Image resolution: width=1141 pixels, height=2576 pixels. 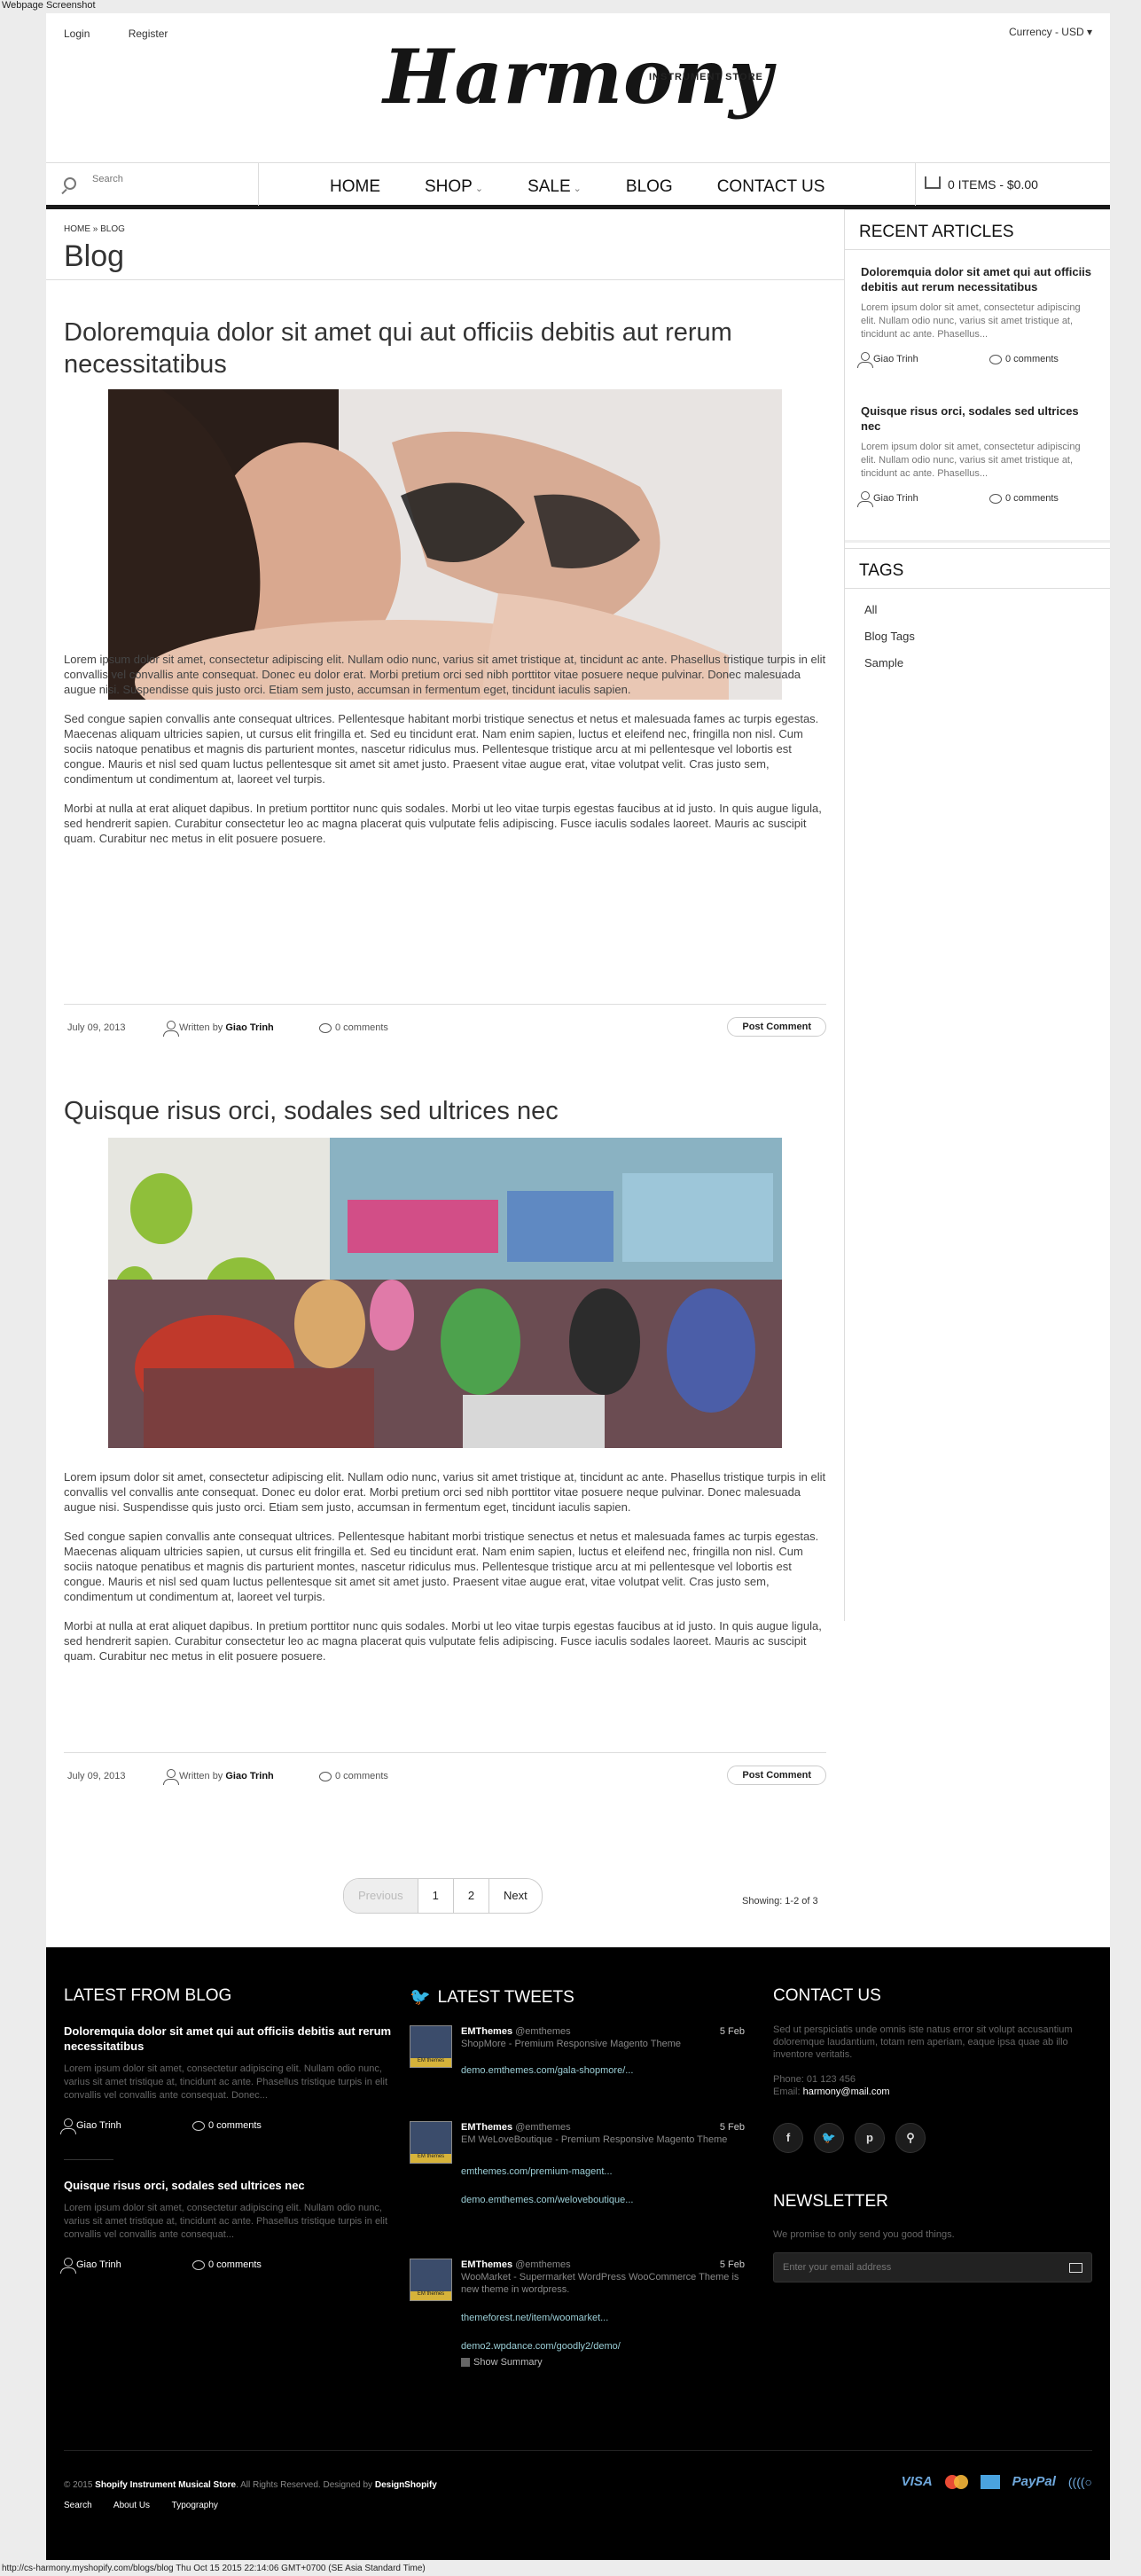 What do you see at coordinates (830, 2201) in the screenshot?
I see `newsletter-heading: NEWSLETTER` at bounding box center [830, 2201].